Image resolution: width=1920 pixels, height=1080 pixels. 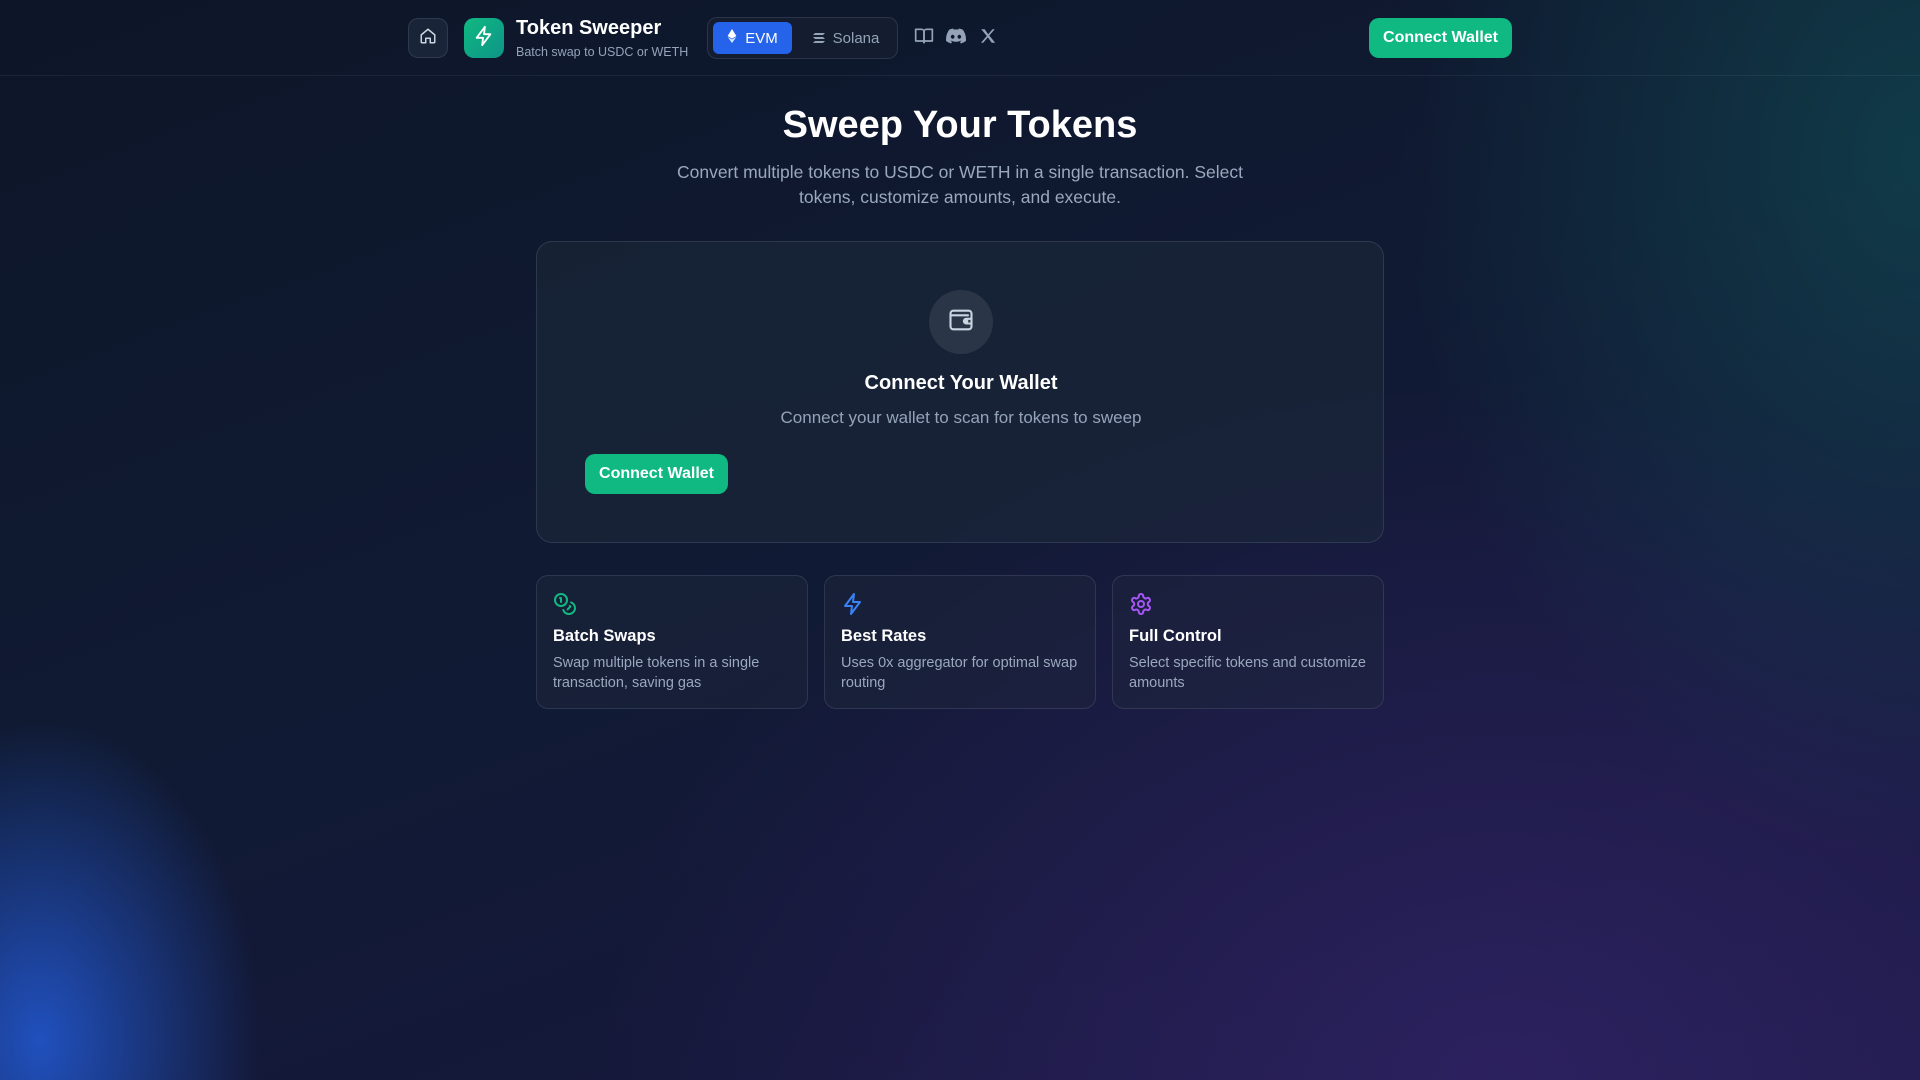 I want to click on home-icon, so click(x=428, y=38).